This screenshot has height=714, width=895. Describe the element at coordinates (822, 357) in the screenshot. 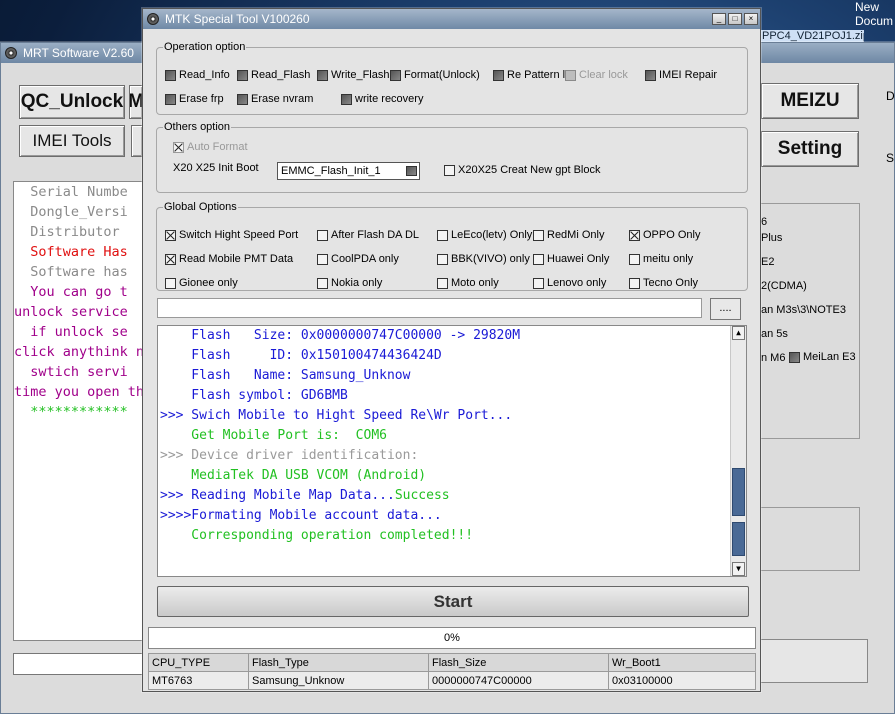

I see `meilan-e3-option: MeiLan E3` at that location.